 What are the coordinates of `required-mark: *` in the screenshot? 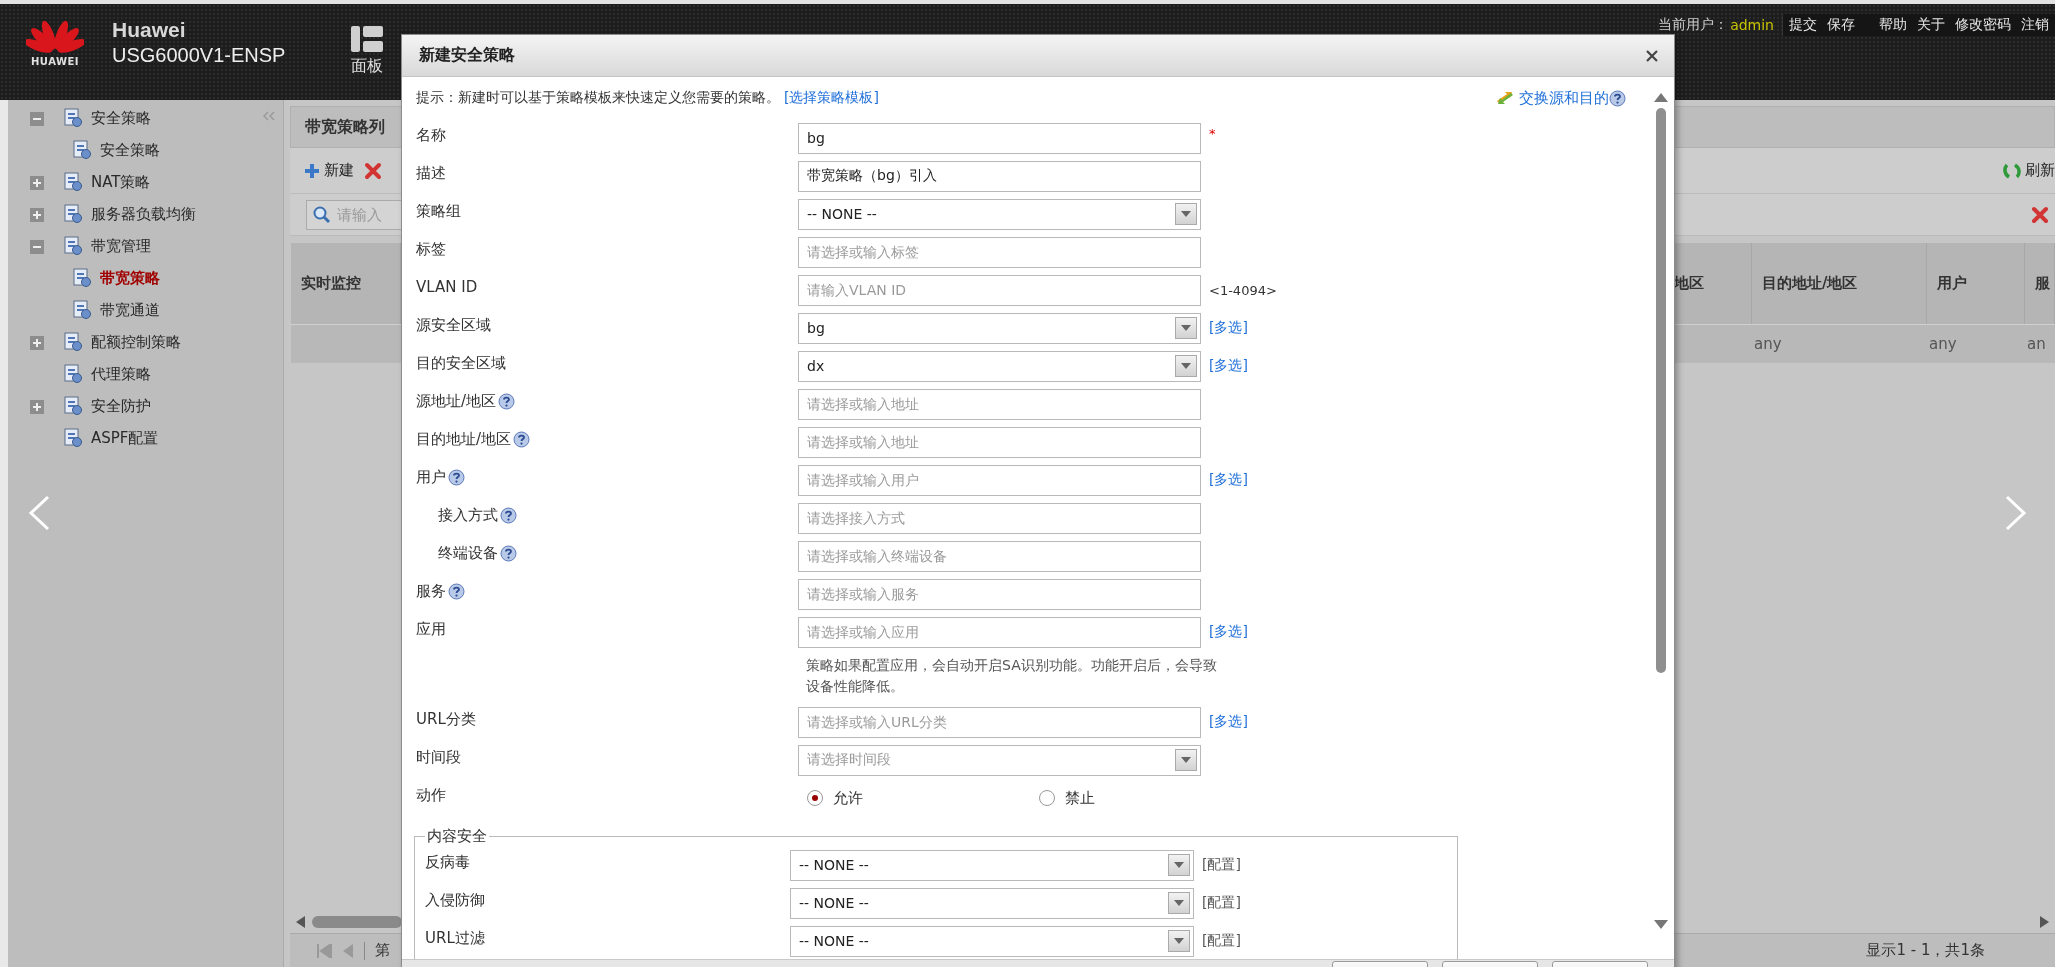 It's located at (1212, 133).